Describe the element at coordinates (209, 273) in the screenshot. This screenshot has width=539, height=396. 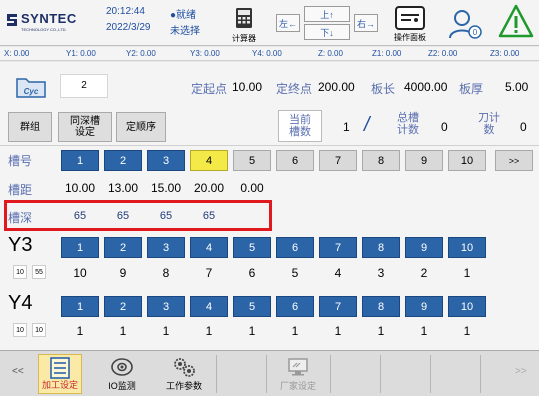
I see `y3-value: 7` at that location.